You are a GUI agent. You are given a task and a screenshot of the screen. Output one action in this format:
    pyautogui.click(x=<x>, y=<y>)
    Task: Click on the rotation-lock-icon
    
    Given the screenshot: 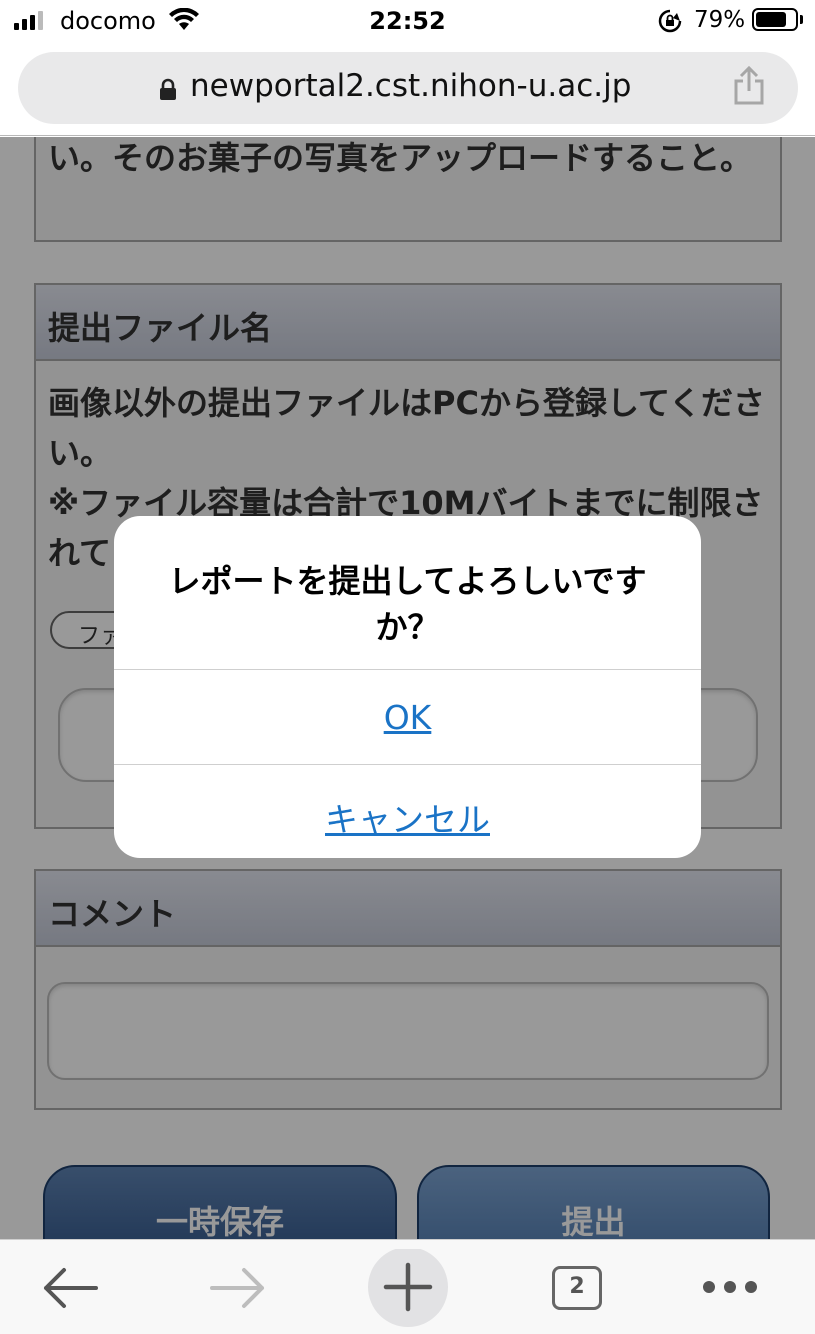 What is the action you would take?
    pyautogui.click(x=670, y=21)
    